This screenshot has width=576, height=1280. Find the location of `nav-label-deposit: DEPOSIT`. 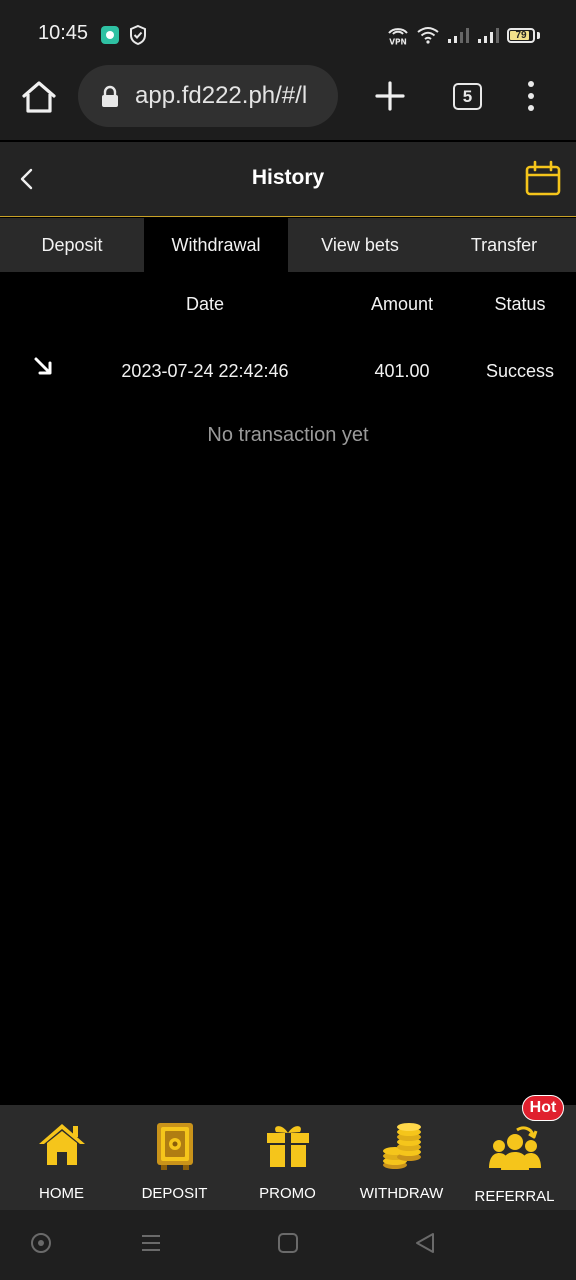

nav-label-deposit: DEPOSIT is located at coordinates (174, 1193).